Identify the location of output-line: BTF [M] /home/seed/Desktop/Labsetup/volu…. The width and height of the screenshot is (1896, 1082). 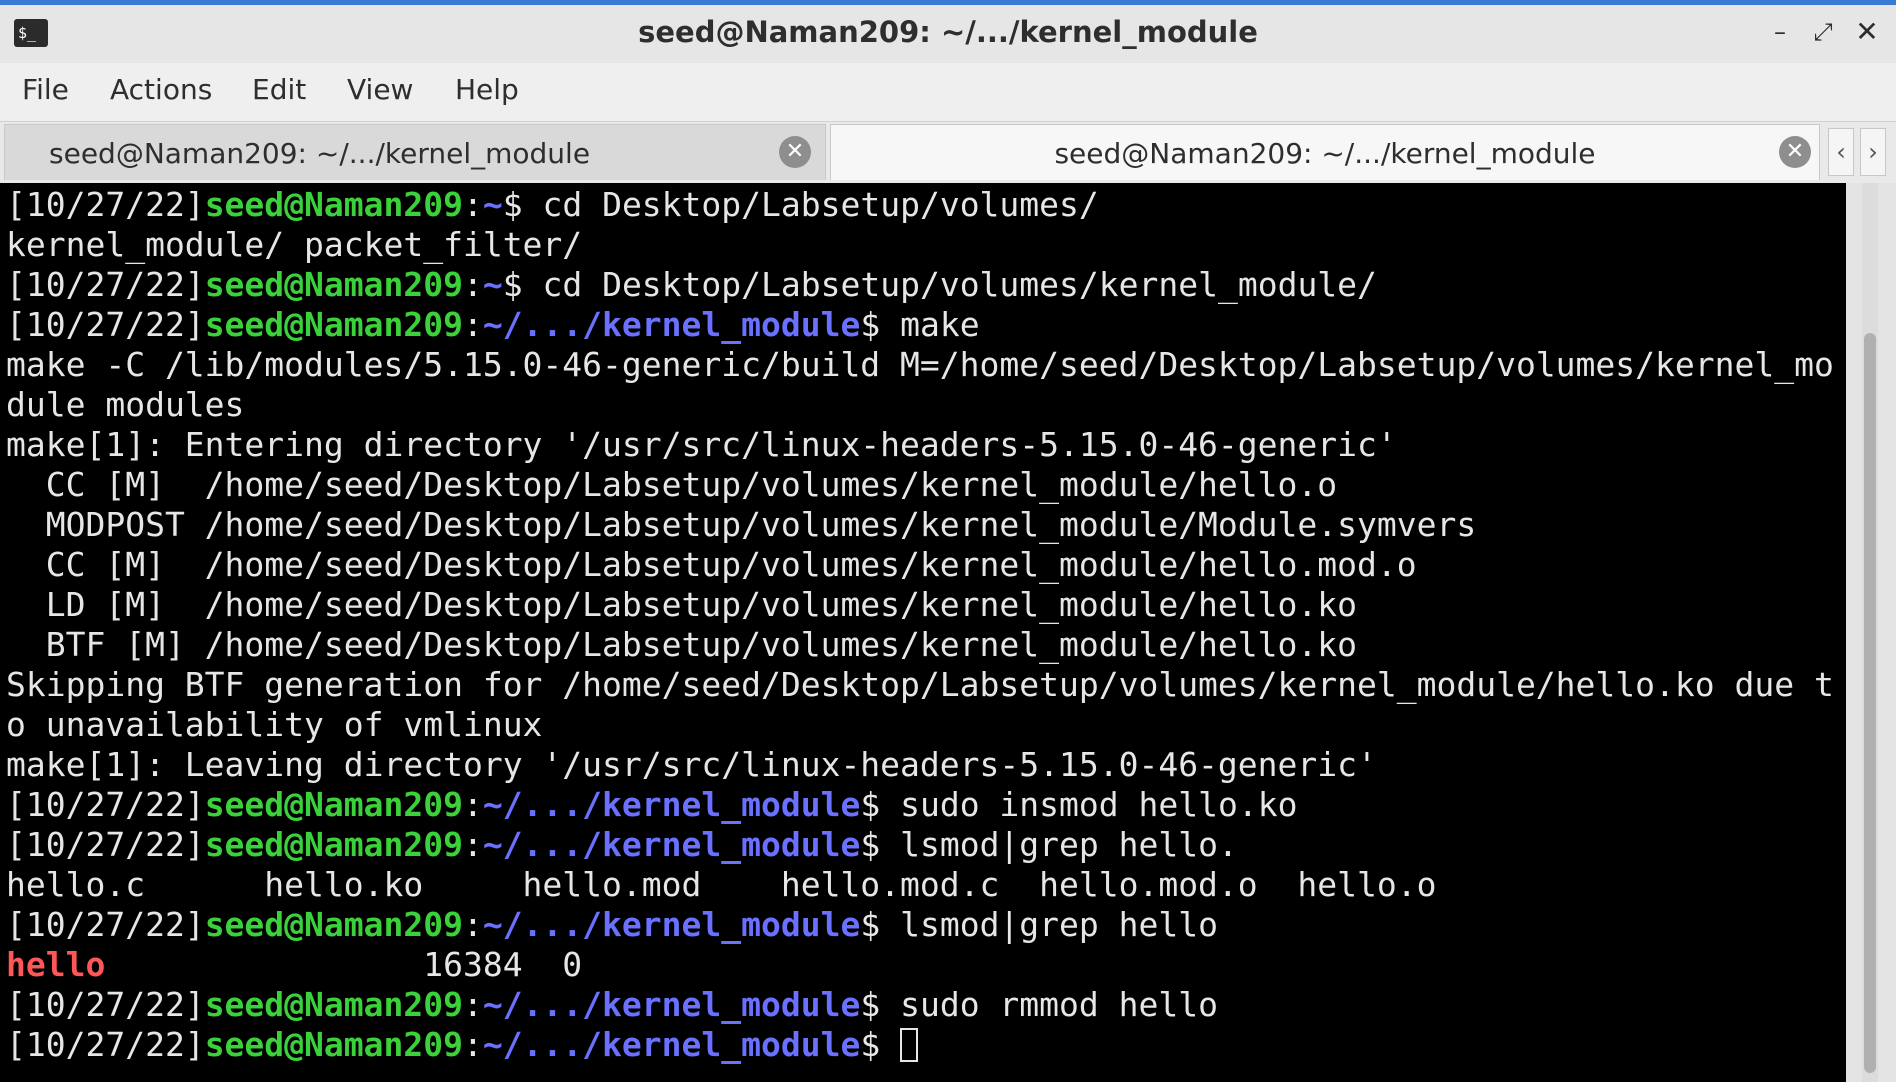
(920, 645).